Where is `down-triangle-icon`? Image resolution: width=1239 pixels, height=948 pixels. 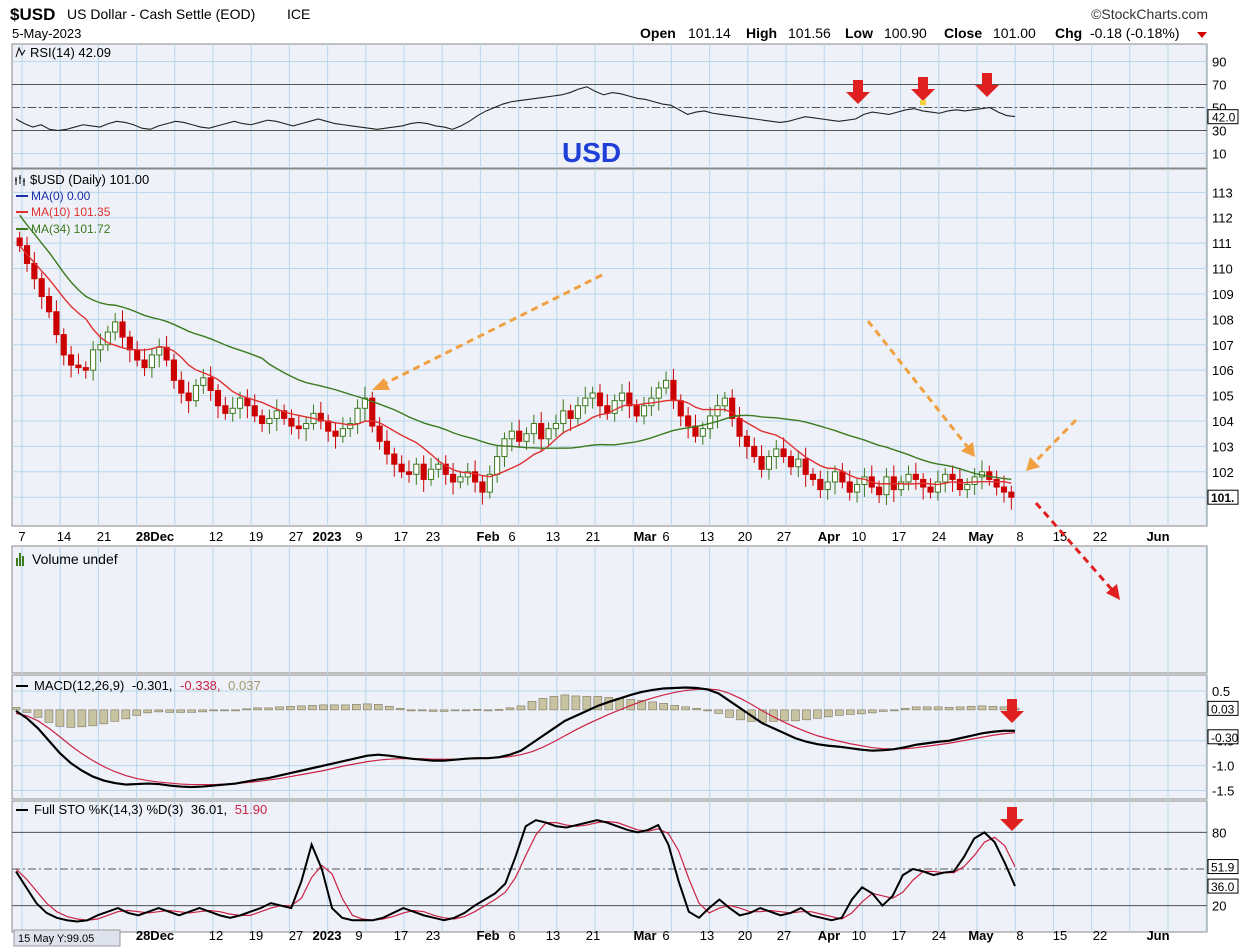 down-triangle-icon is located at coordinates (1202, 35).